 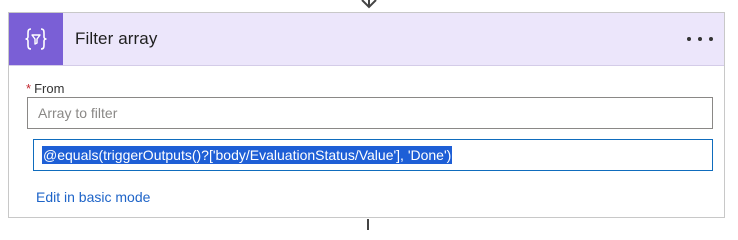 What do you see at coordinates (116, 39) in the screenshot?
I see `card-title: Filter array` at bounding box center [116, 39].